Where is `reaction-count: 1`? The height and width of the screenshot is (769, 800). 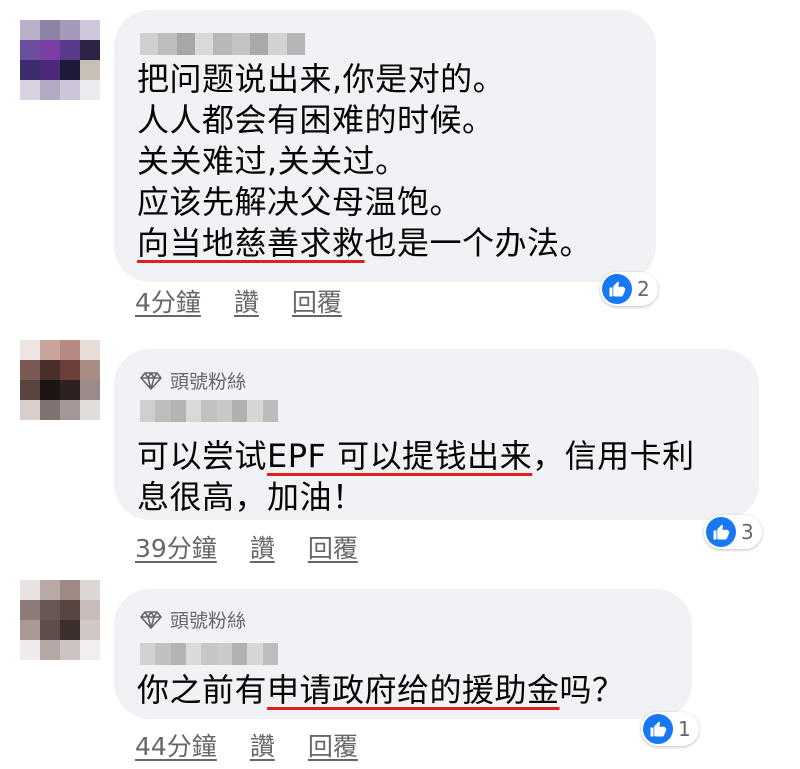
reaction-count: 1 is located at coordinates (670, 729).